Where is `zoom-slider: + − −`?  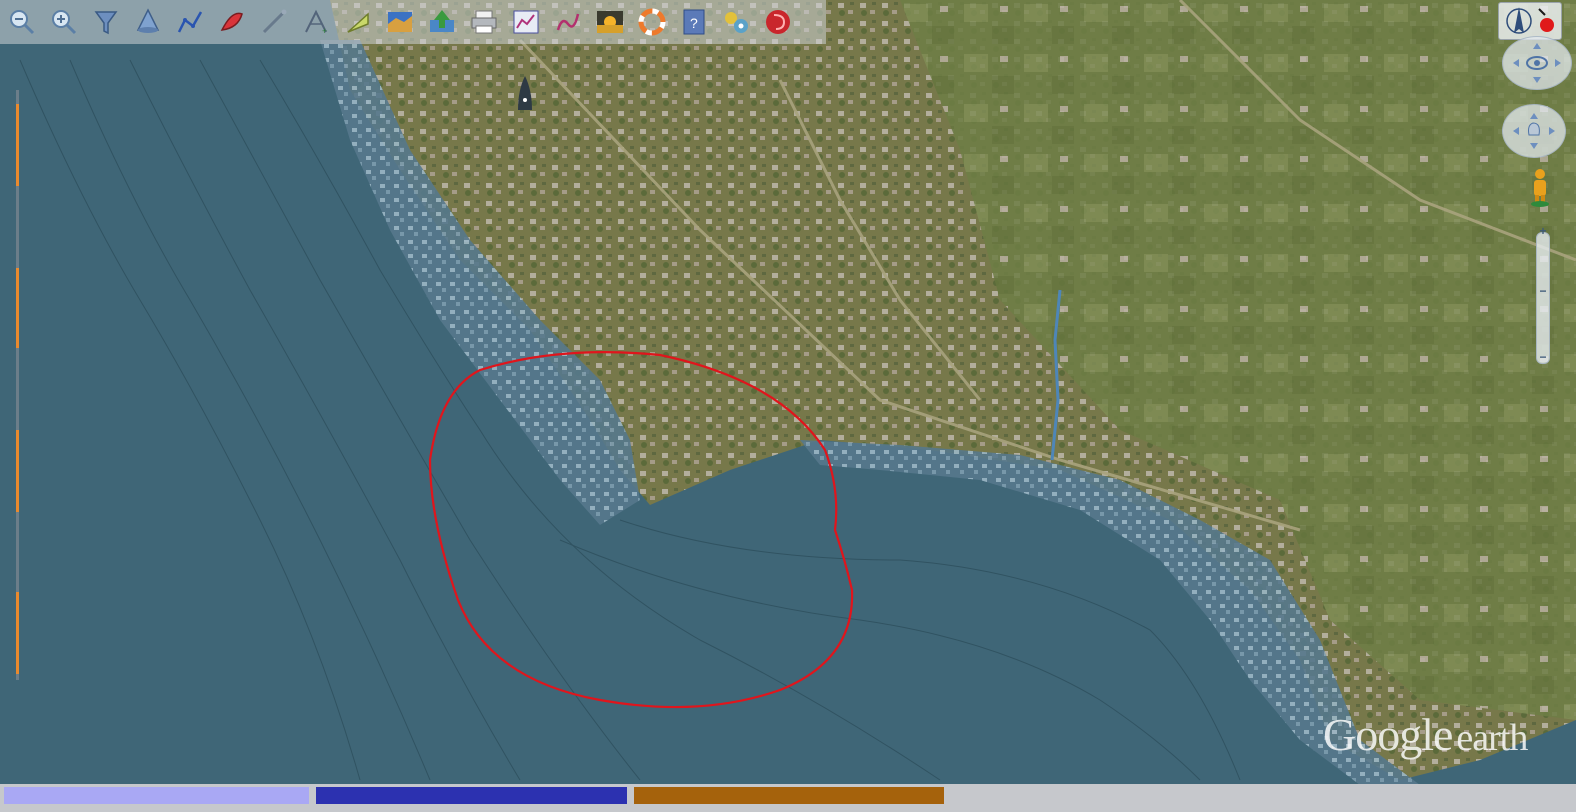 zoom-slider: + − − is located at coordinates (1543, 294).